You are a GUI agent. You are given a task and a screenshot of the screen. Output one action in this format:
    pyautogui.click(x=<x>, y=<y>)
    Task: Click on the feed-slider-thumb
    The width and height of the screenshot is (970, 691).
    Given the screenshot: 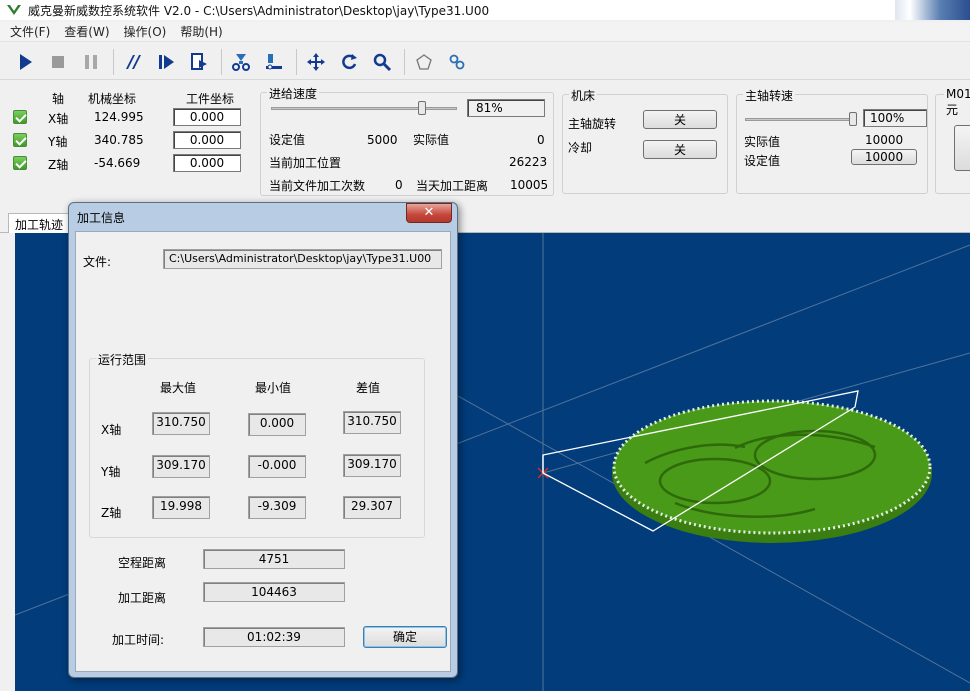 What is the action you would take?
    pyautogui.click(x=421, y=108)
    